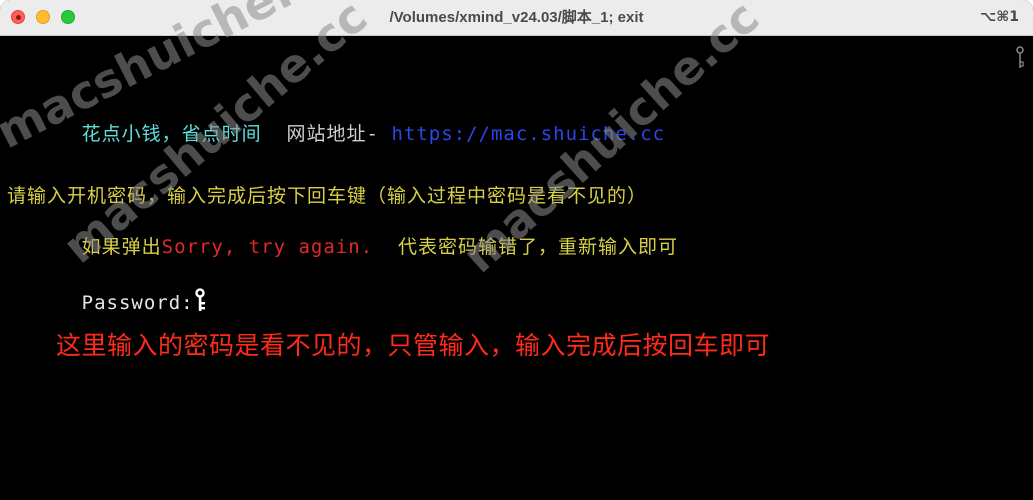 The height and width of the screenshot is (500, 1033). I want to click on annotation-note: 这里输入的密码是看不见的，只管输入，输入完成后按回车即可, so click(413, 345).